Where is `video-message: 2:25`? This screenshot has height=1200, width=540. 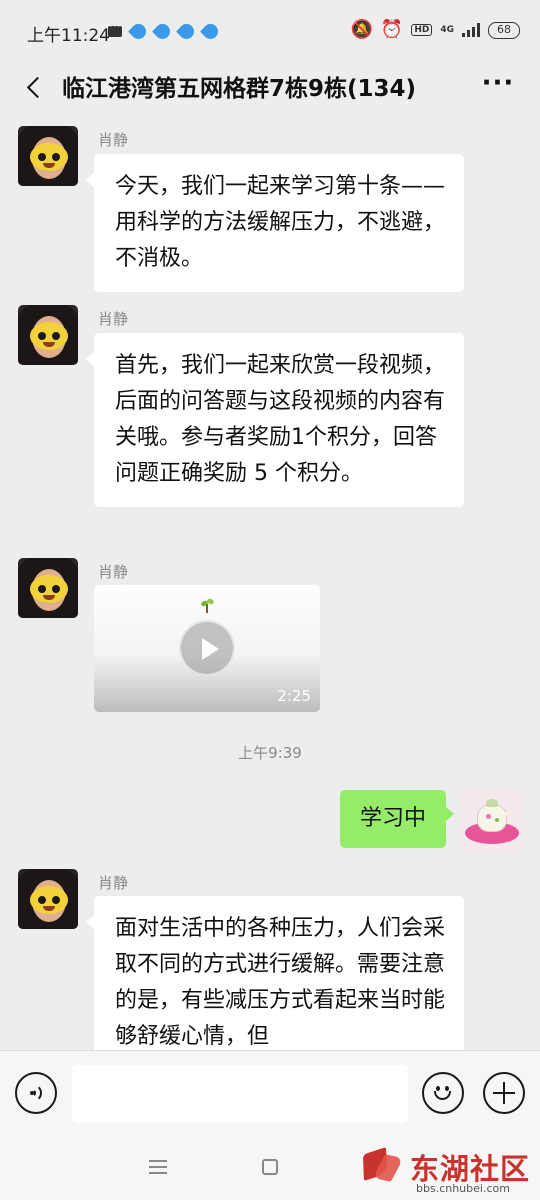 video-message: 2:25 is located at coordinates (207, 648).